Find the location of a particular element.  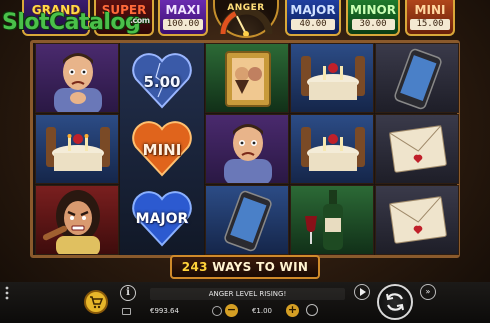

watermark-logo: SlotCatalog .com is located at coordinates (76, 24).